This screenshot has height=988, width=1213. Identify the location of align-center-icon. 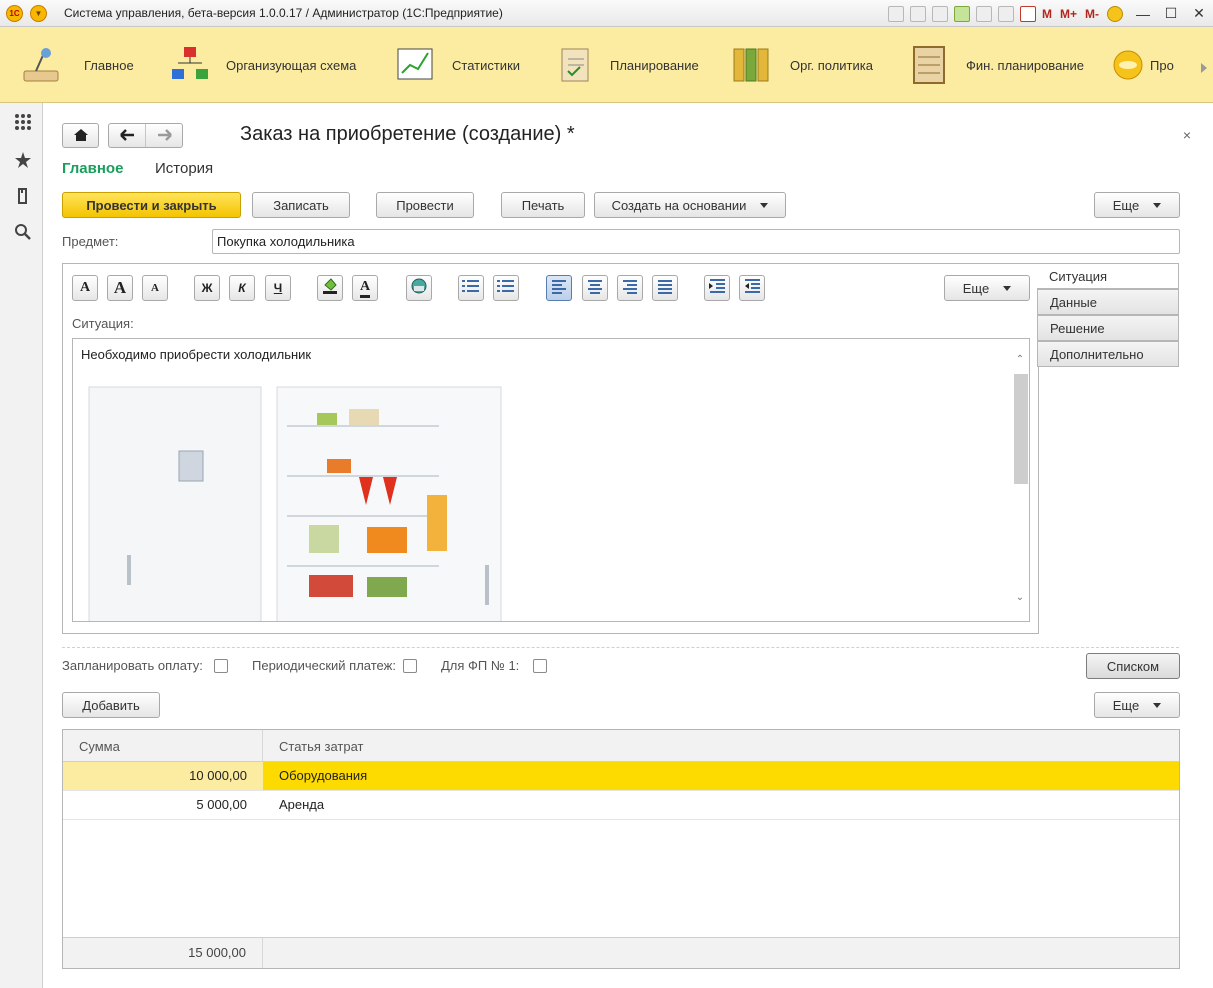
(595, 288).